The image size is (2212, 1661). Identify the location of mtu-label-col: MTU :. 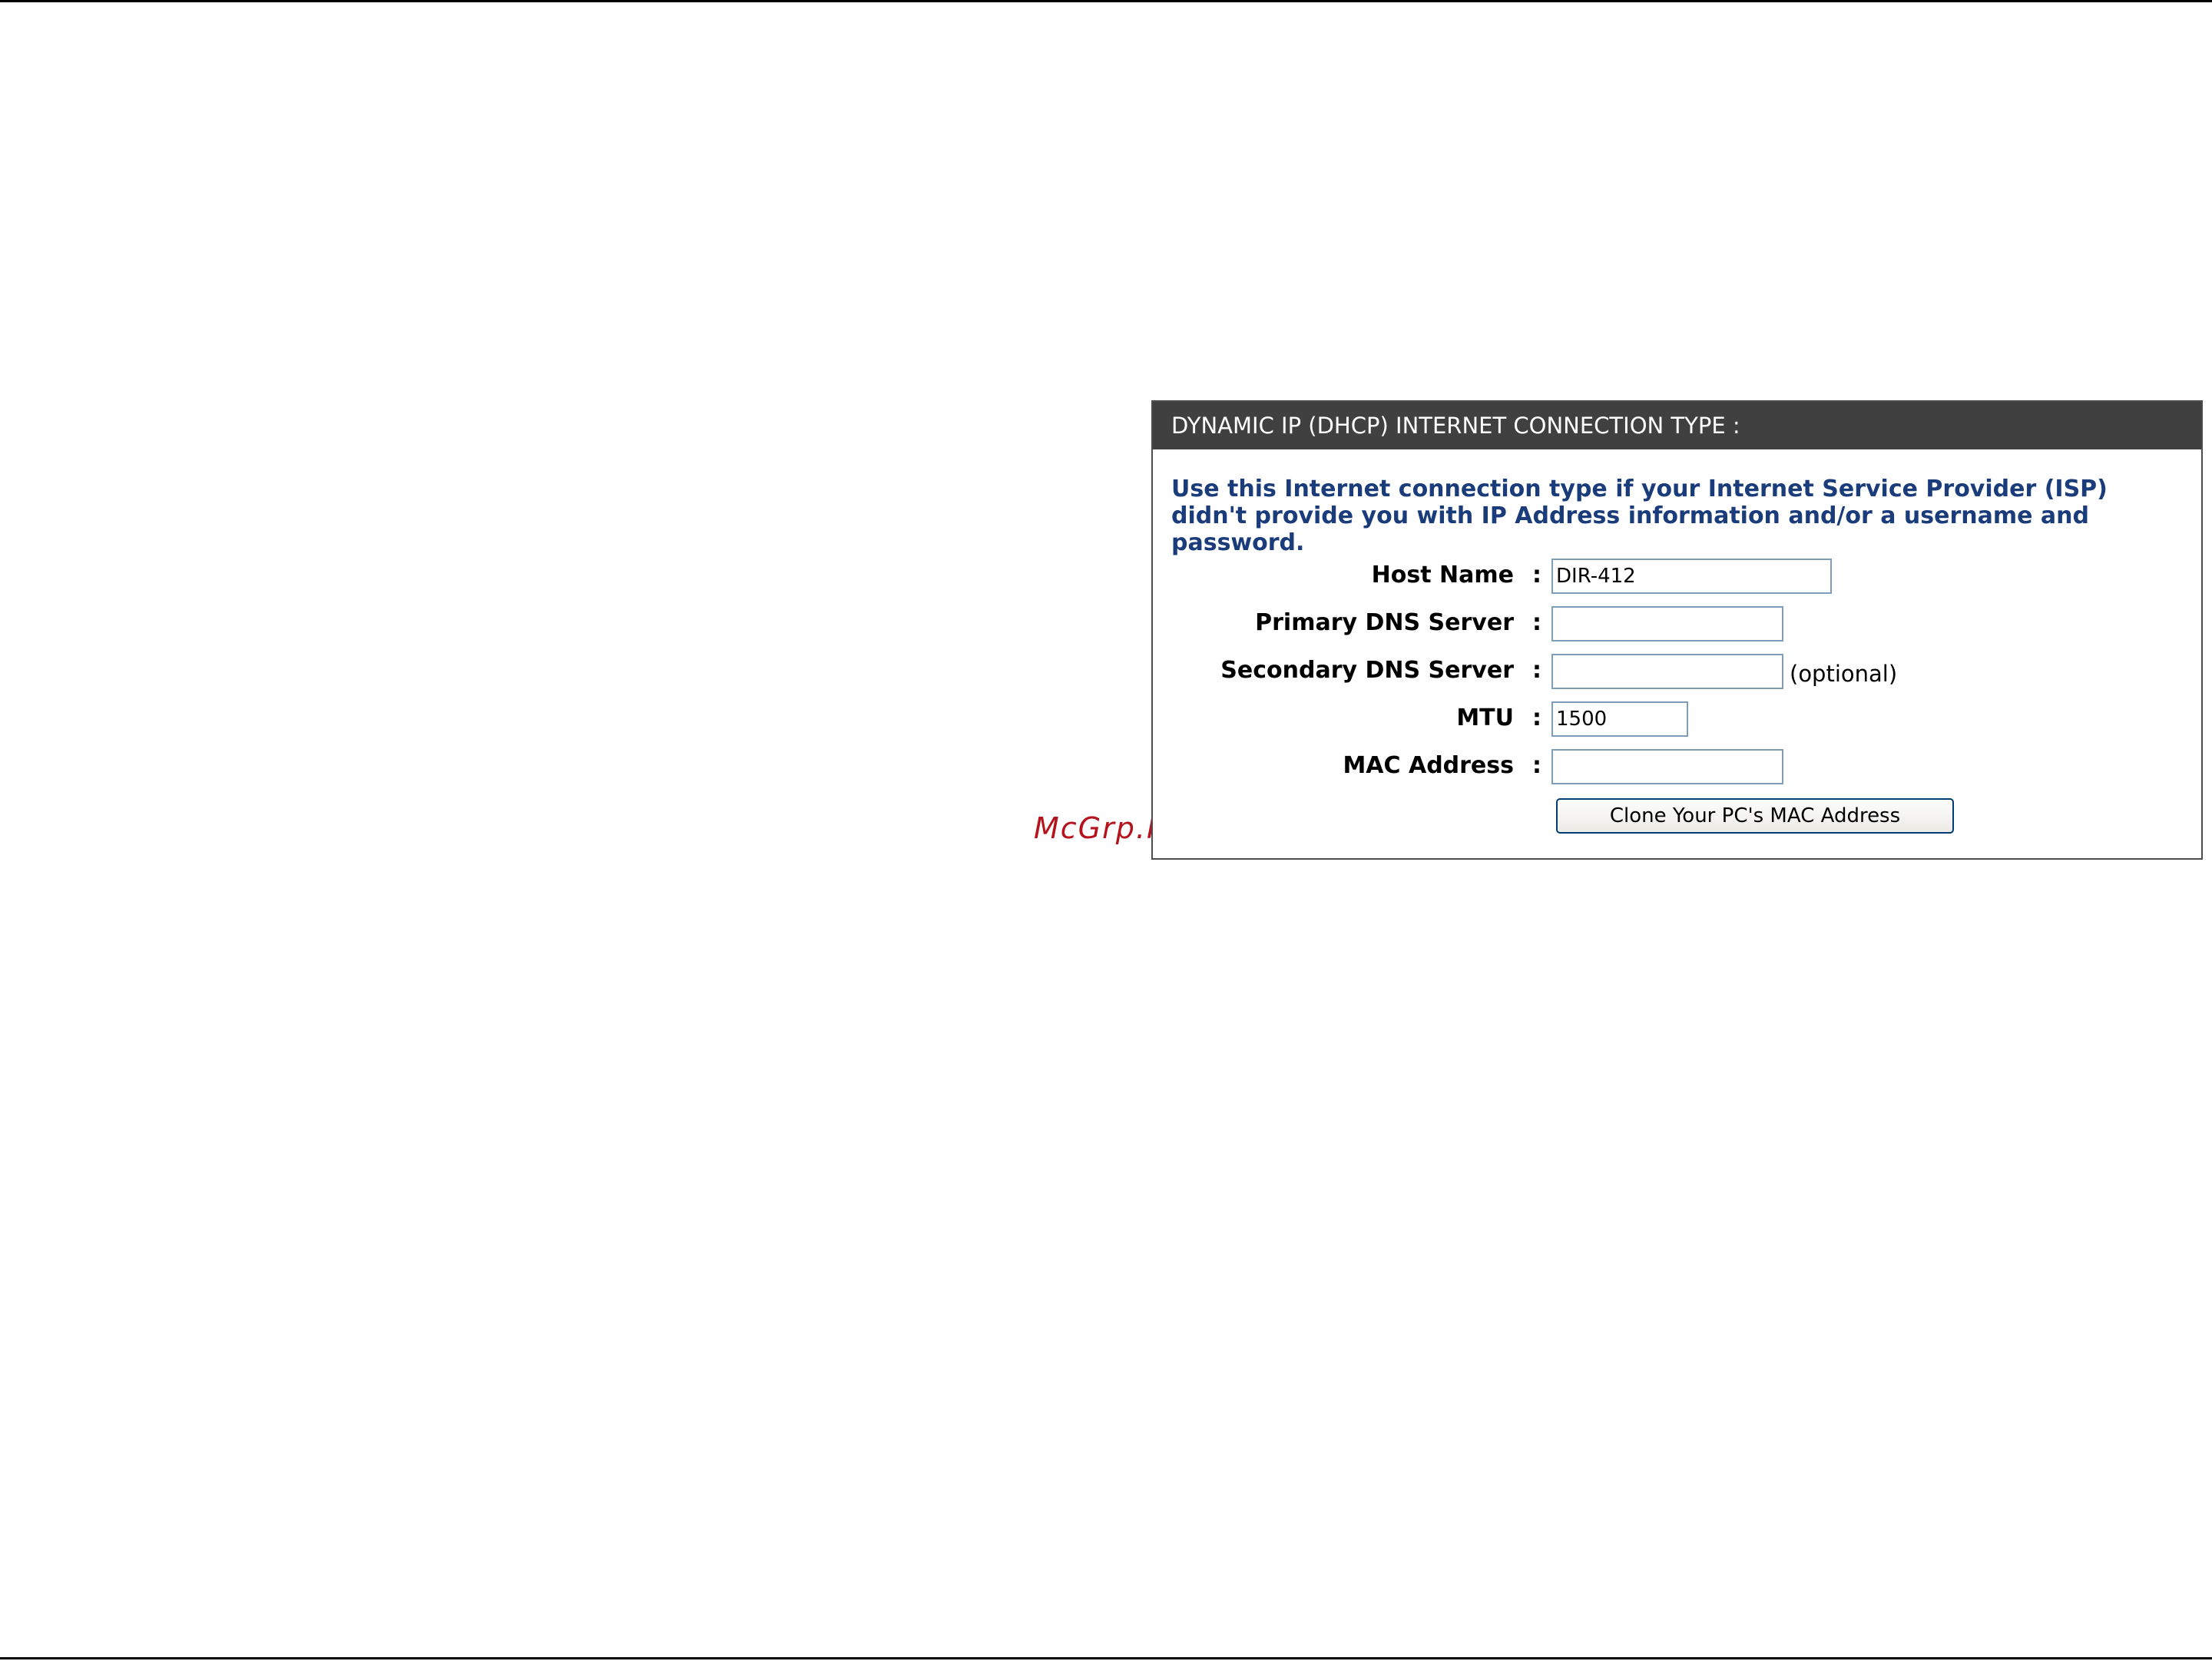
(1349, 719).